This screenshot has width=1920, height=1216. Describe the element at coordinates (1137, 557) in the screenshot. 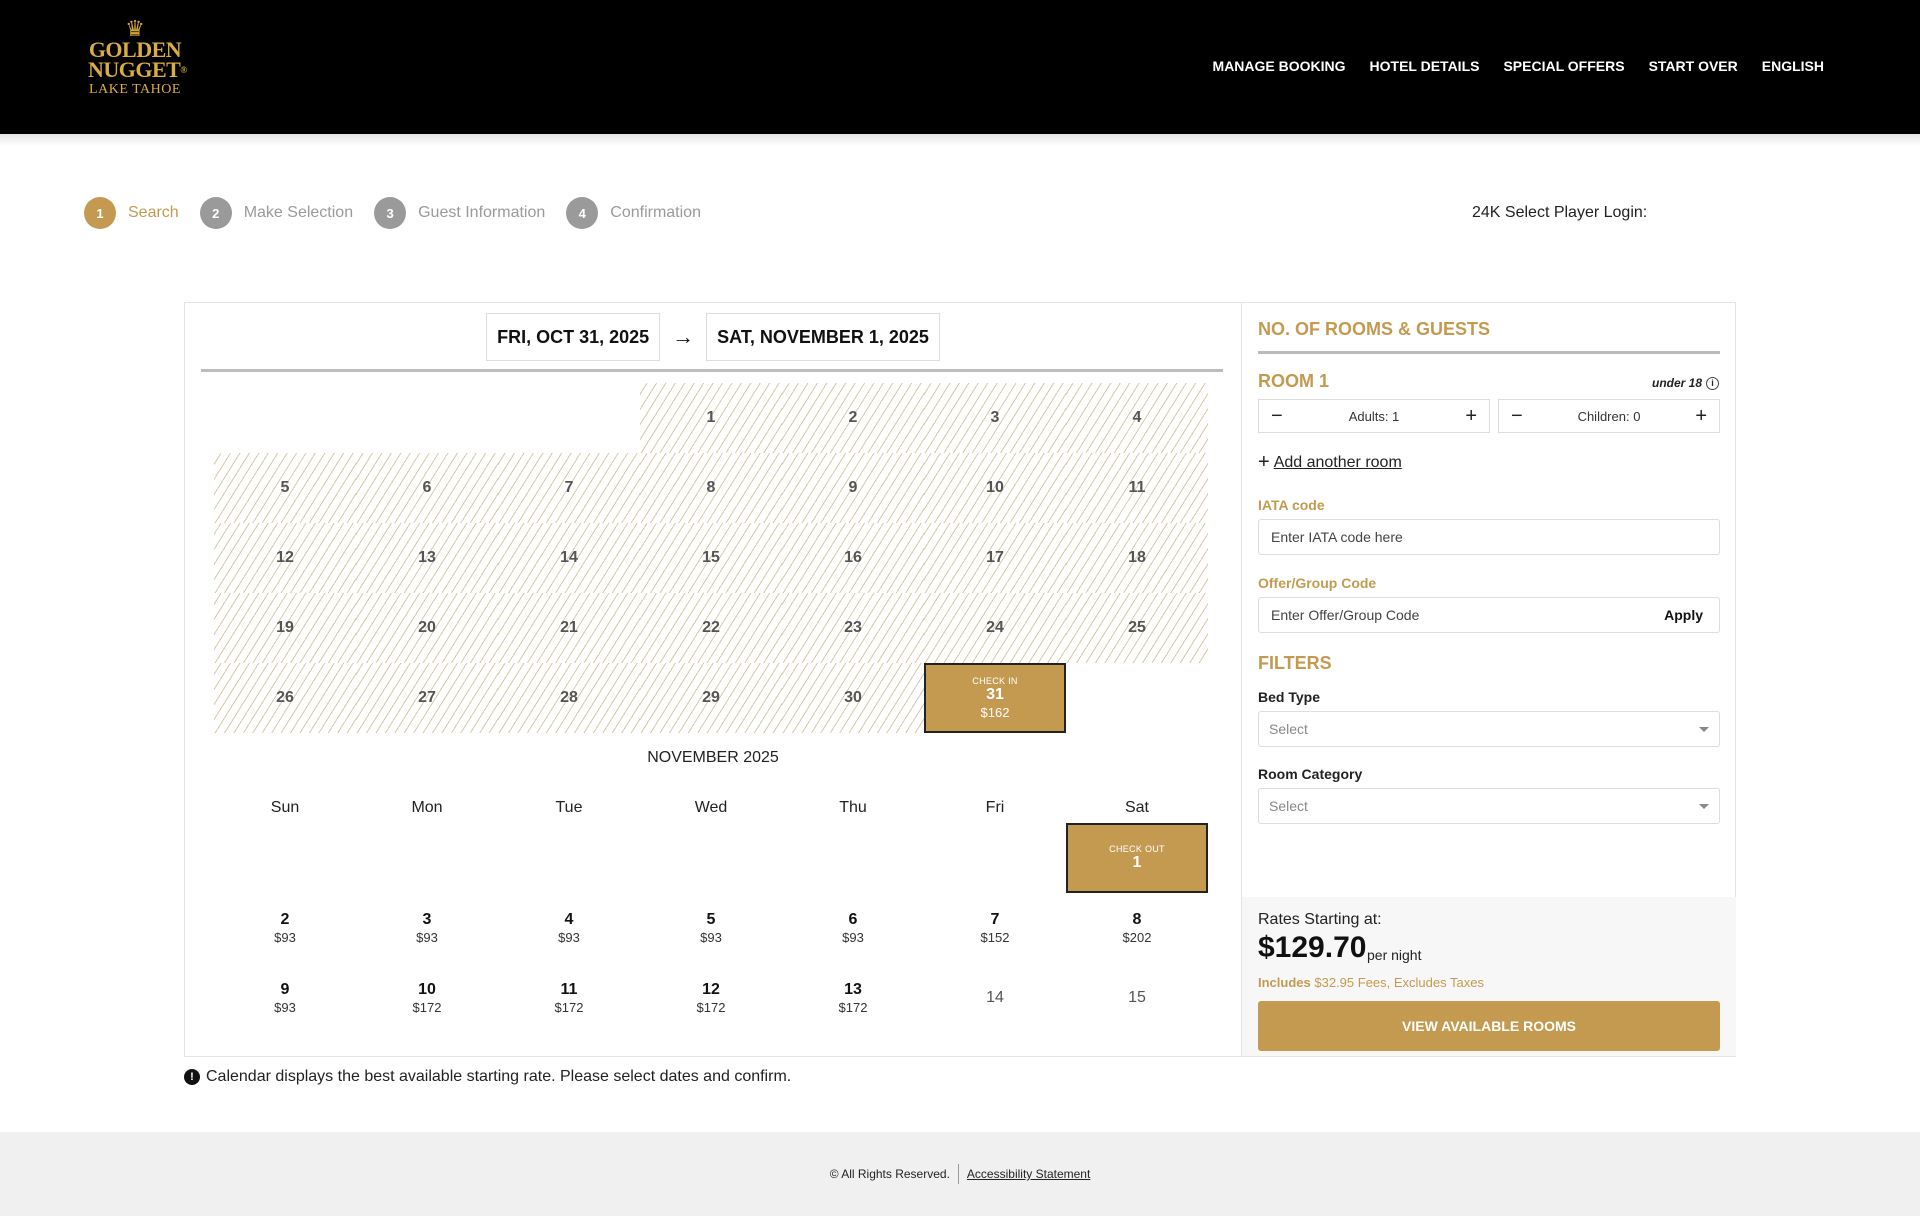

I see `day-number: 18` at that location.